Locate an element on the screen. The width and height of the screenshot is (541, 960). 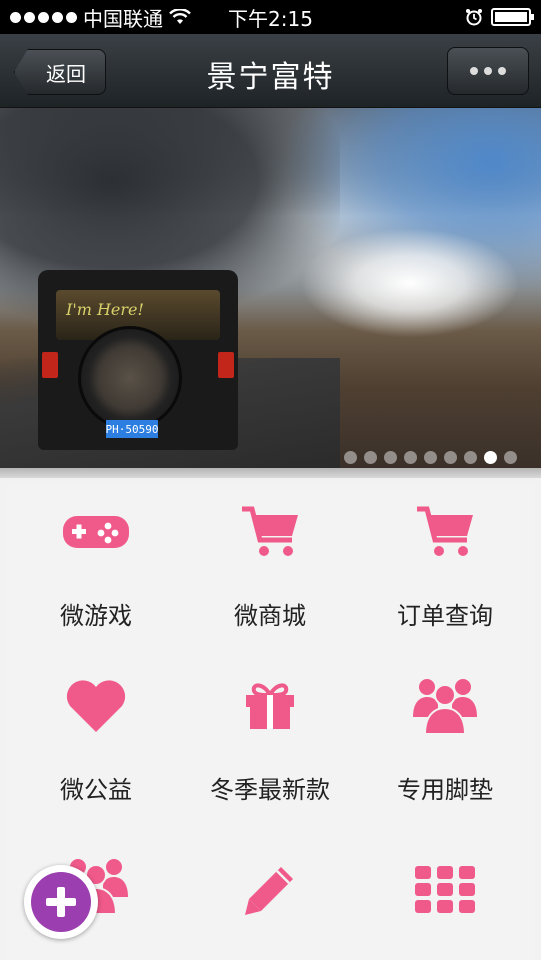
status-bar: 中国联通 下午2:15 is located at coordinates (270, 17).